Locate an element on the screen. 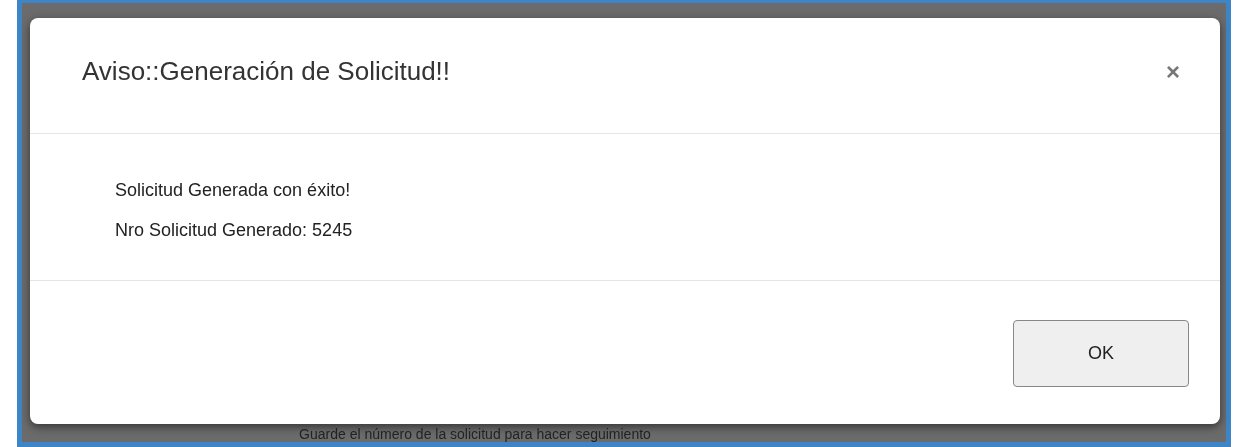  dialog-title: Aviso::Generación de Solicitud!! is located at coordinates (266, 71).